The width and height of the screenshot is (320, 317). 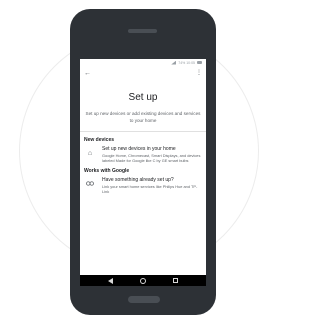 I want to click on home-icon: ⌂, so click(x=90, y=153).